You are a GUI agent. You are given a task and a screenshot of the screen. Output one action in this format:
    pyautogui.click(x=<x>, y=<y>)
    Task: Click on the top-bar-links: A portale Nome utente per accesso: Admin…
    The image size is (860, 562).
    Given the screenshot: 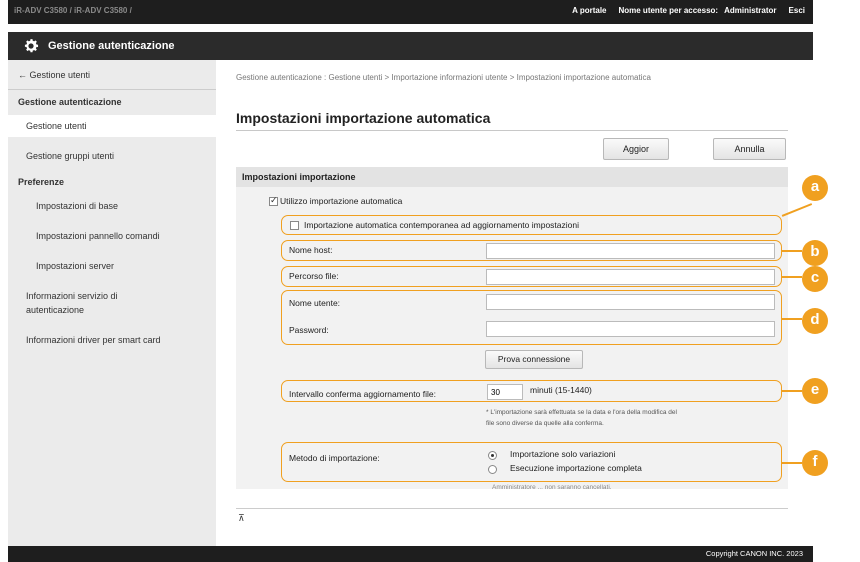 What is the action you would take?
    pyautogui.click(x=688, y=10)
    